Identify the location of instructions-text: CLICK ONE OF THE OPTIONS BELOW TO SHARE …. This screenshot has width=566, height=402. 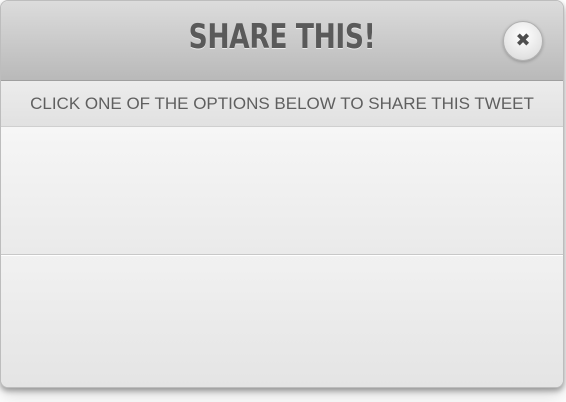
(282, 103).